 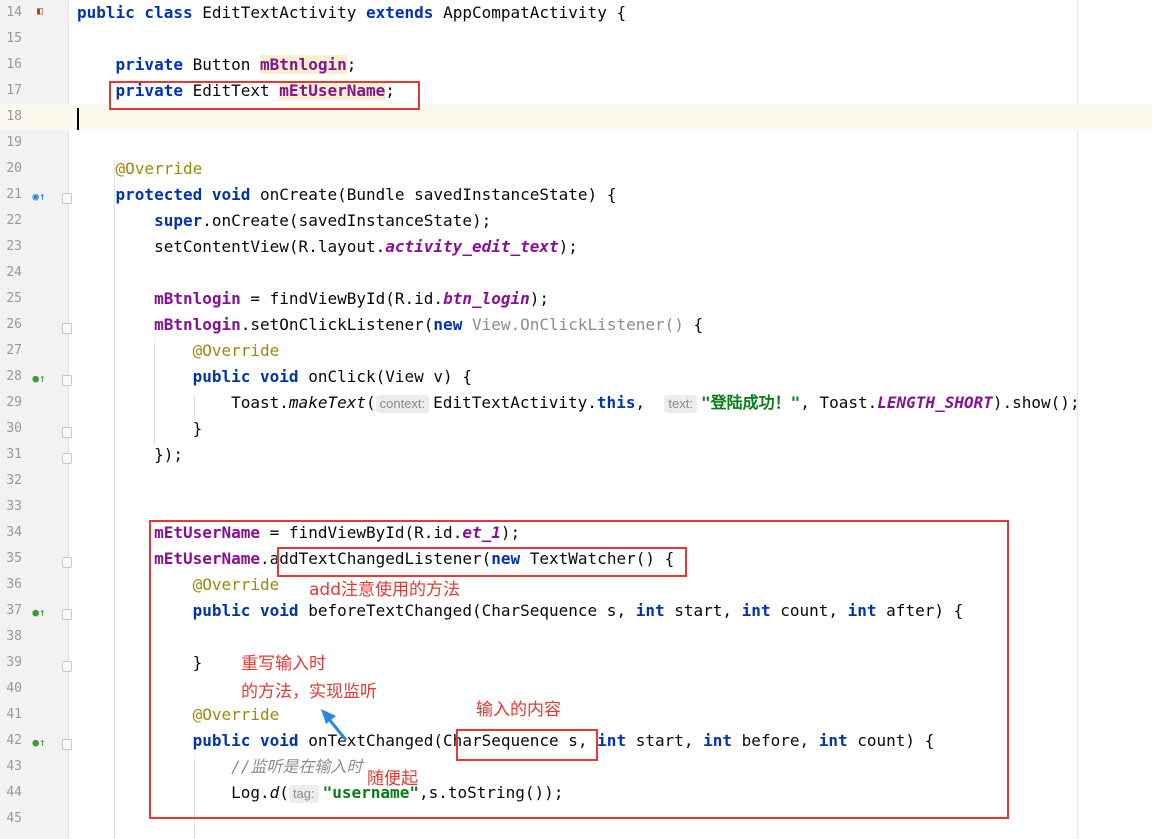 What do you see at coordinates (14, 64) in the screenshot?
I see `line-number: 16` at bounding box center [14, 64].